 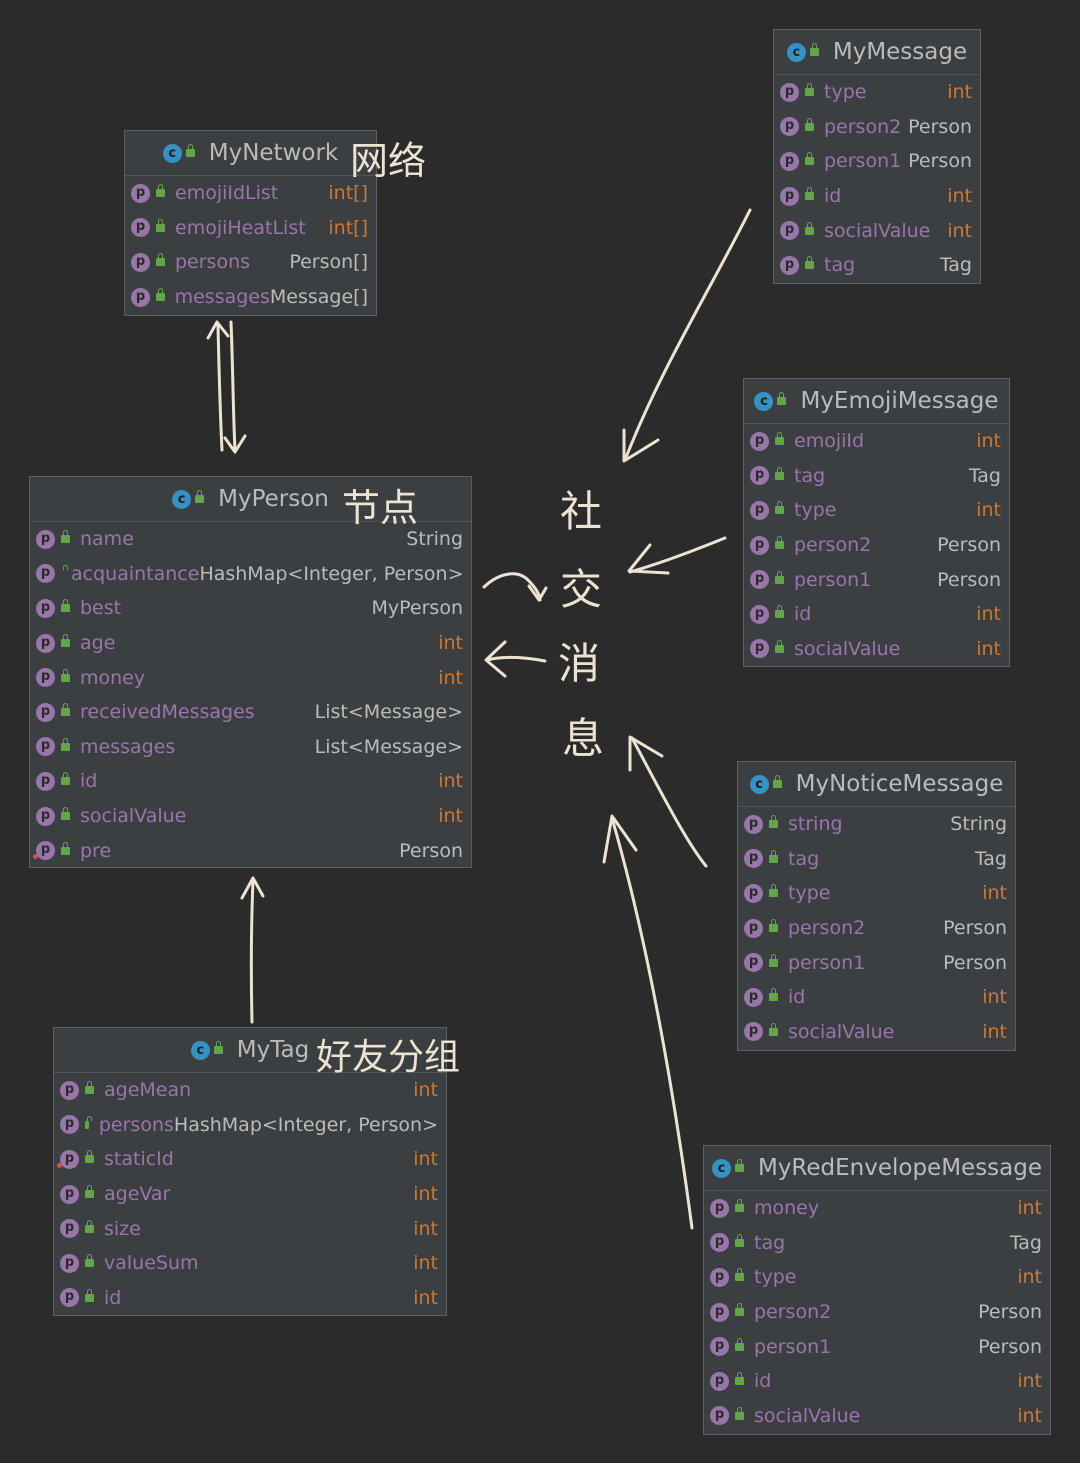 I want to click on field-row: p emojiHeatList int[], so click(x=250, y=228).